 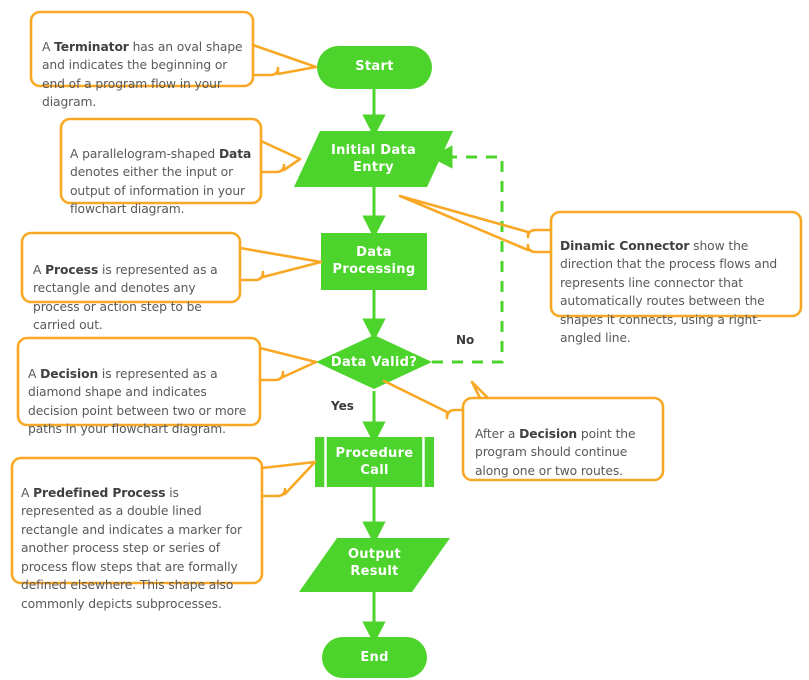 What do you see at coordinates (91, 46) in the screenshot?
I see `note-term: Terminator` at bounding box center [91, 46].